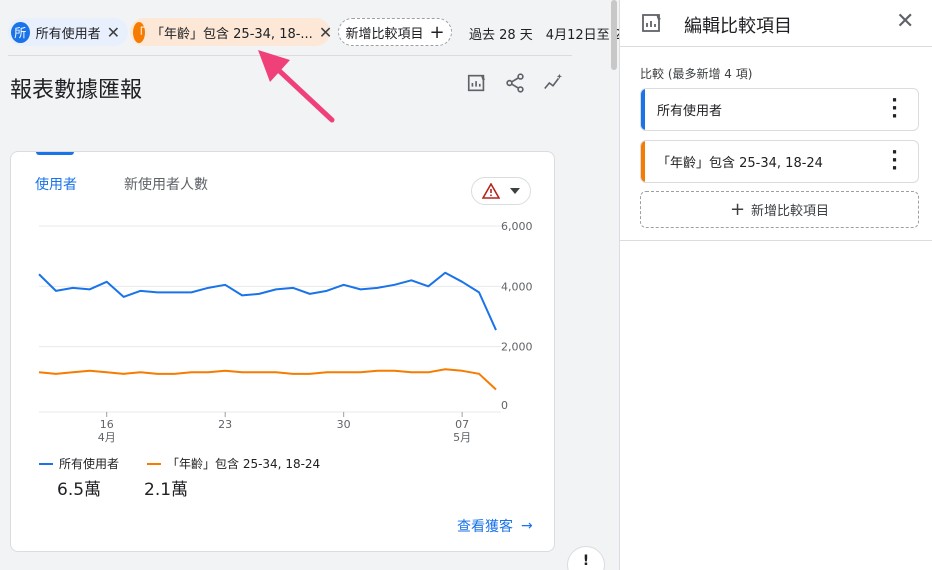  Describe the element at coordinates (776, 240) in the screenshot. I see `divider` at that location.